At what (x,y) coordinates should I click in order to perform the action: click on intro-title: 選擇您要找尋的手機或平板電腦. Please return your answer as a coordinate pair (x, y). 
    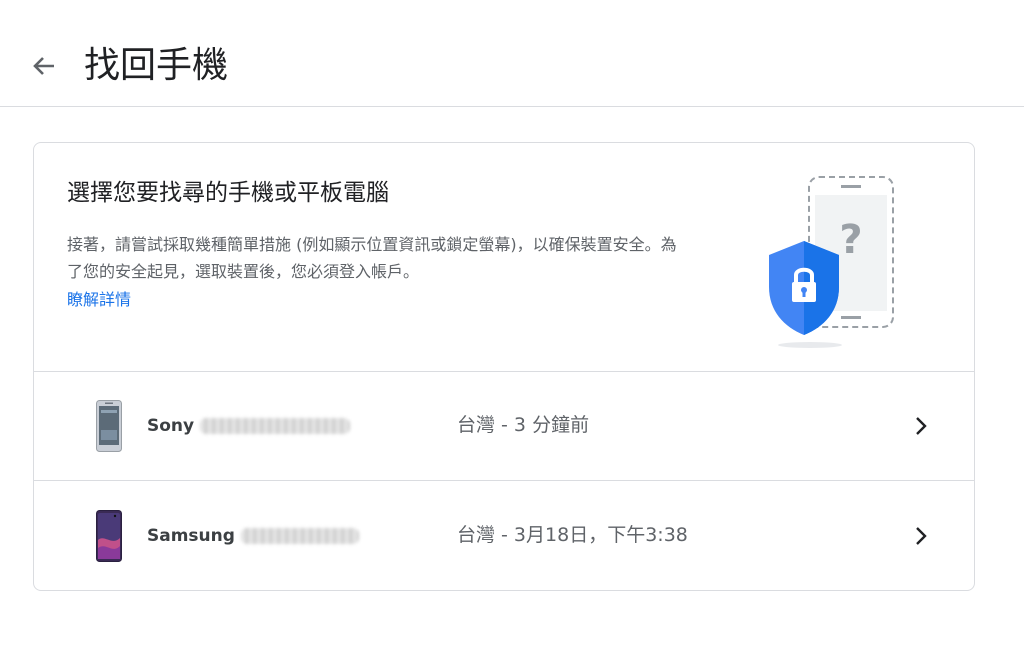
    Looking at the image, I should click on (228, 193).